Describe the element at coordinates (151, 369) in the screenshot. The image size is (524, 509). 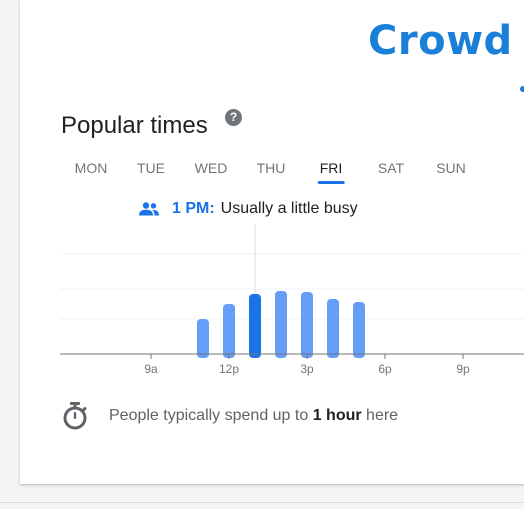
I see `x-tick-label: 9a` at that location.